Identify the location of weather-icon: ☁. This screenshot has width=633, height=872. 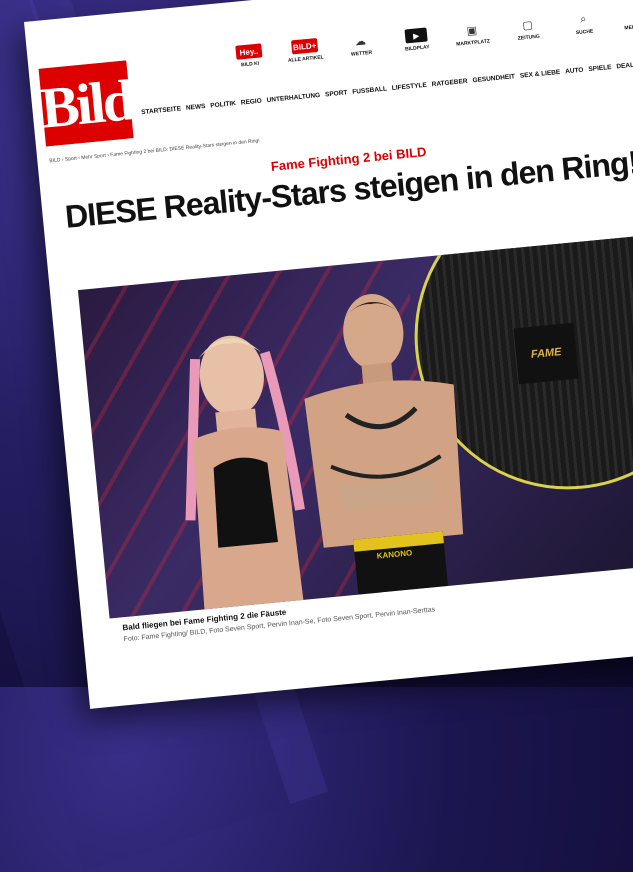
(360, 41).